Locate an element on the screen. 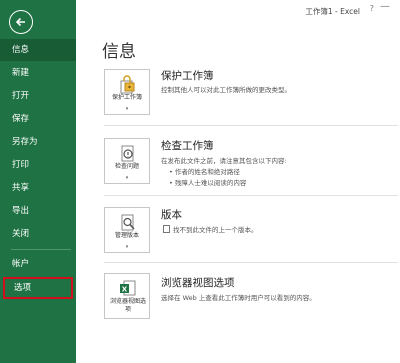  nav-share: 共享 is located at coordinates (38, 188).